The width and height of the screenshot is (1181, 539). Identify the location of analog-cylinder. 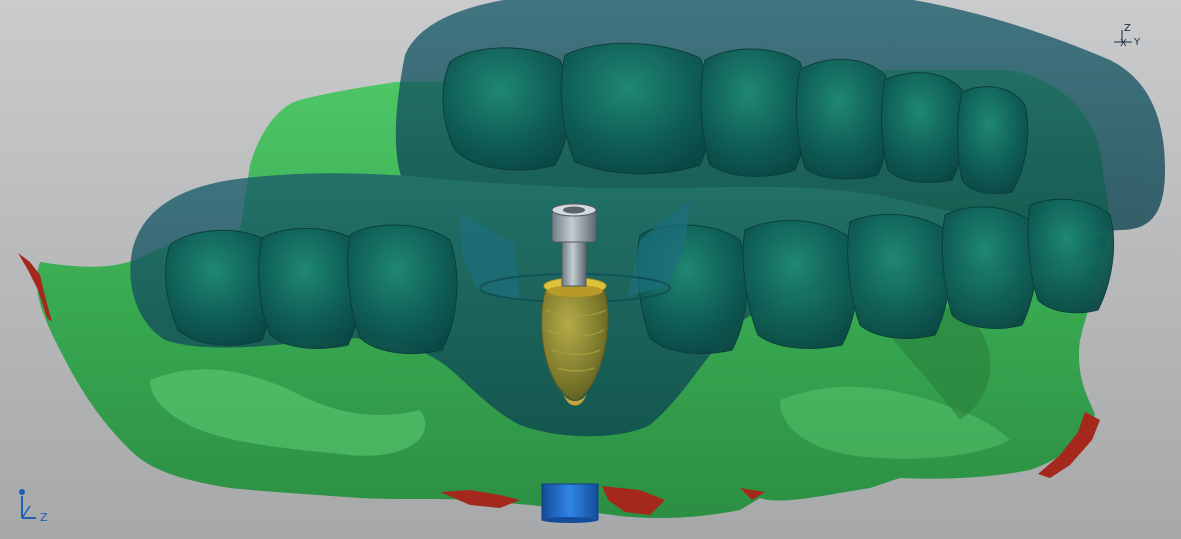
(570, 503).